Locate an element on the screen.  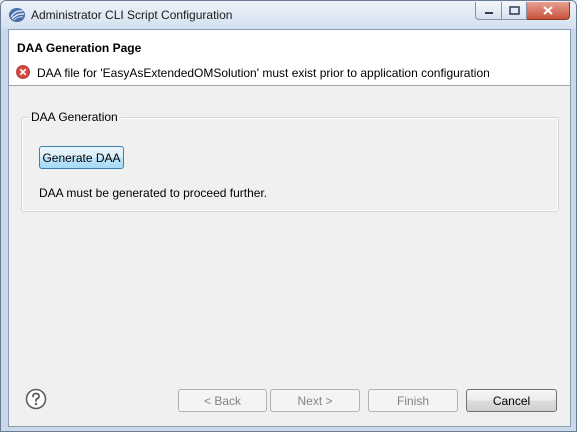
close-button is located at coordinates (548, 11).